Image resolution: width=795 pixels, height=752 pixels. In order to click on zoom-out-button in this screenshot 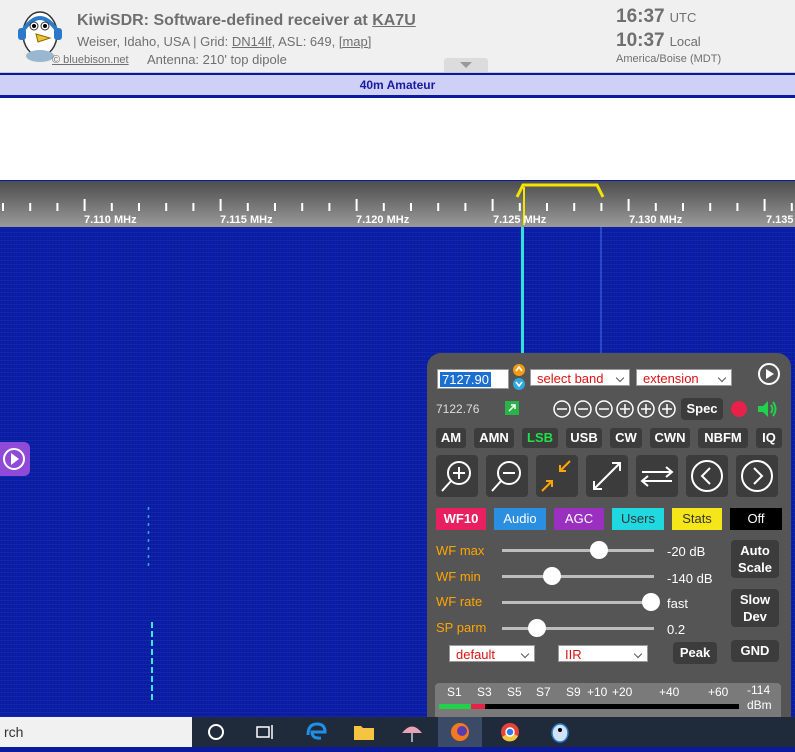, I will do `click(507, 476)`.